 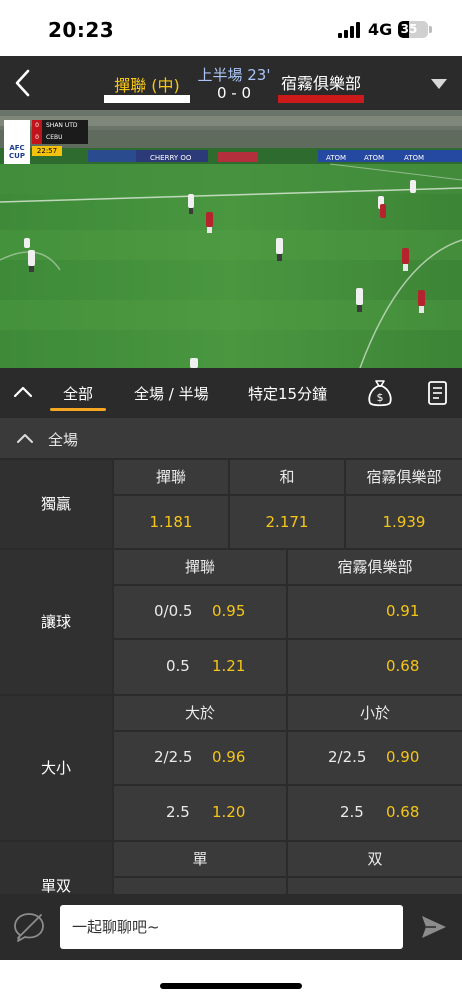 I want to click on collapse-chevron-icon, so click(x=23, y=392).